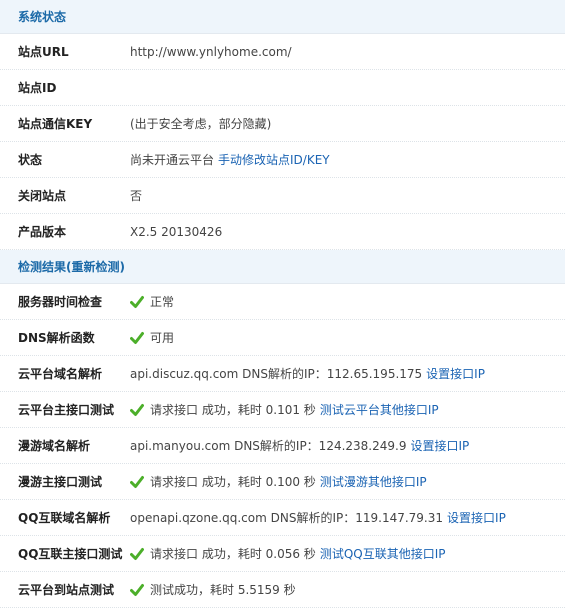 This screenshot has width=565, height=608. What do you see at coordinates (233, 482) in the screenshot?
I see `manyou-api-value: 请求接口 成功，耗时 0.100 秒` at bounding box center [233, 482].